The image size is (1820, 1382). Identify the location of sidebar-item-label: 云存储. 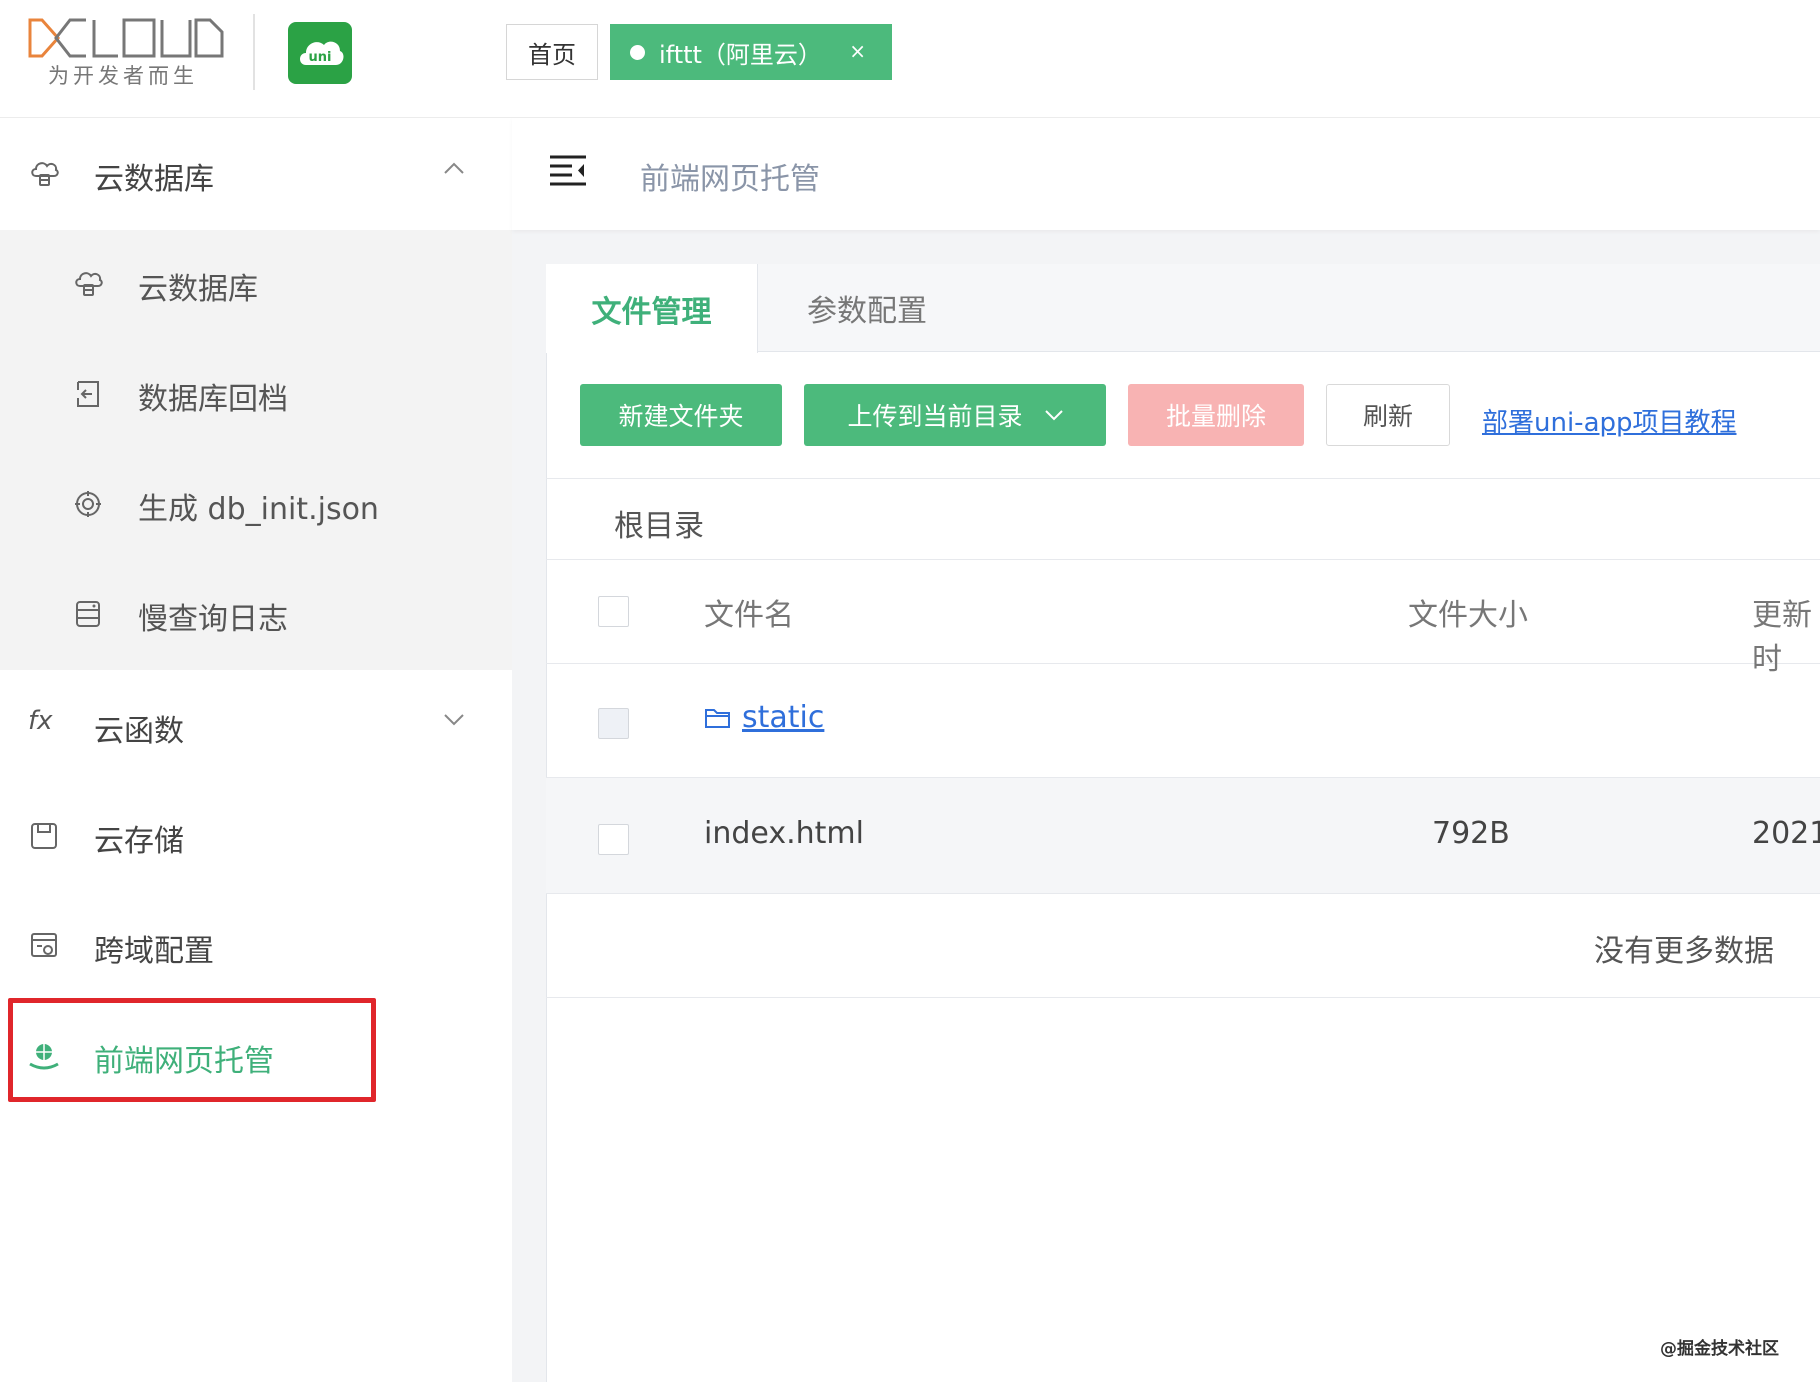
(139, 841).